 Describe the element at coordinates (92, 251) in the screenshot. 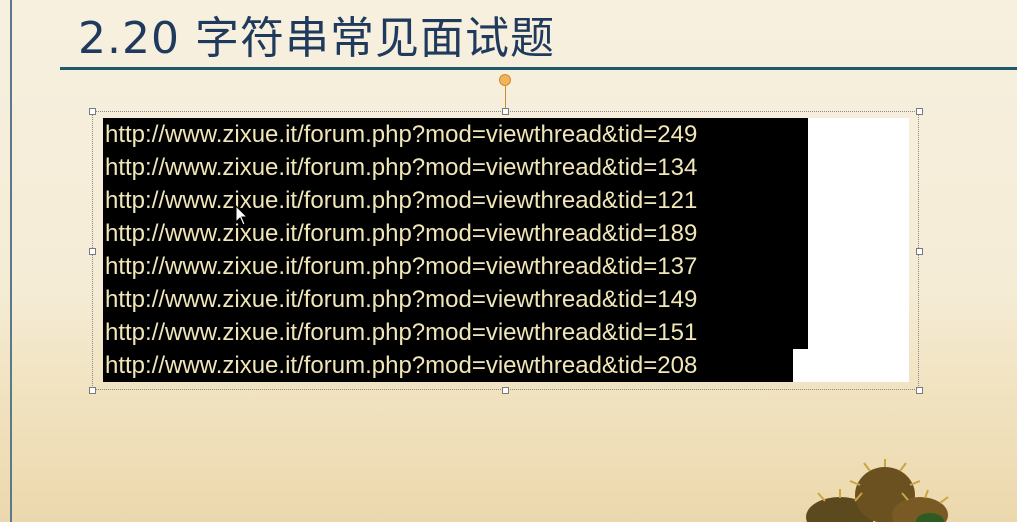

I see `resize-handle-left` at that location.